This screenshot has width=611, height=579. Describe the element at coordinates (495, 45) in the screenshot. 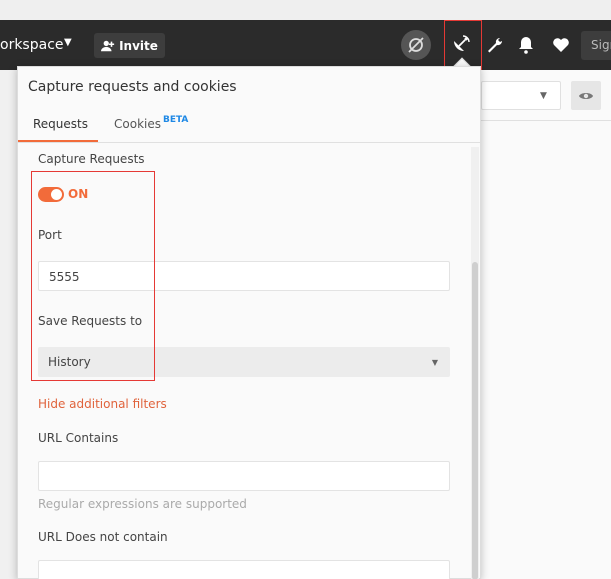

I see `wrench-icon` at that location.